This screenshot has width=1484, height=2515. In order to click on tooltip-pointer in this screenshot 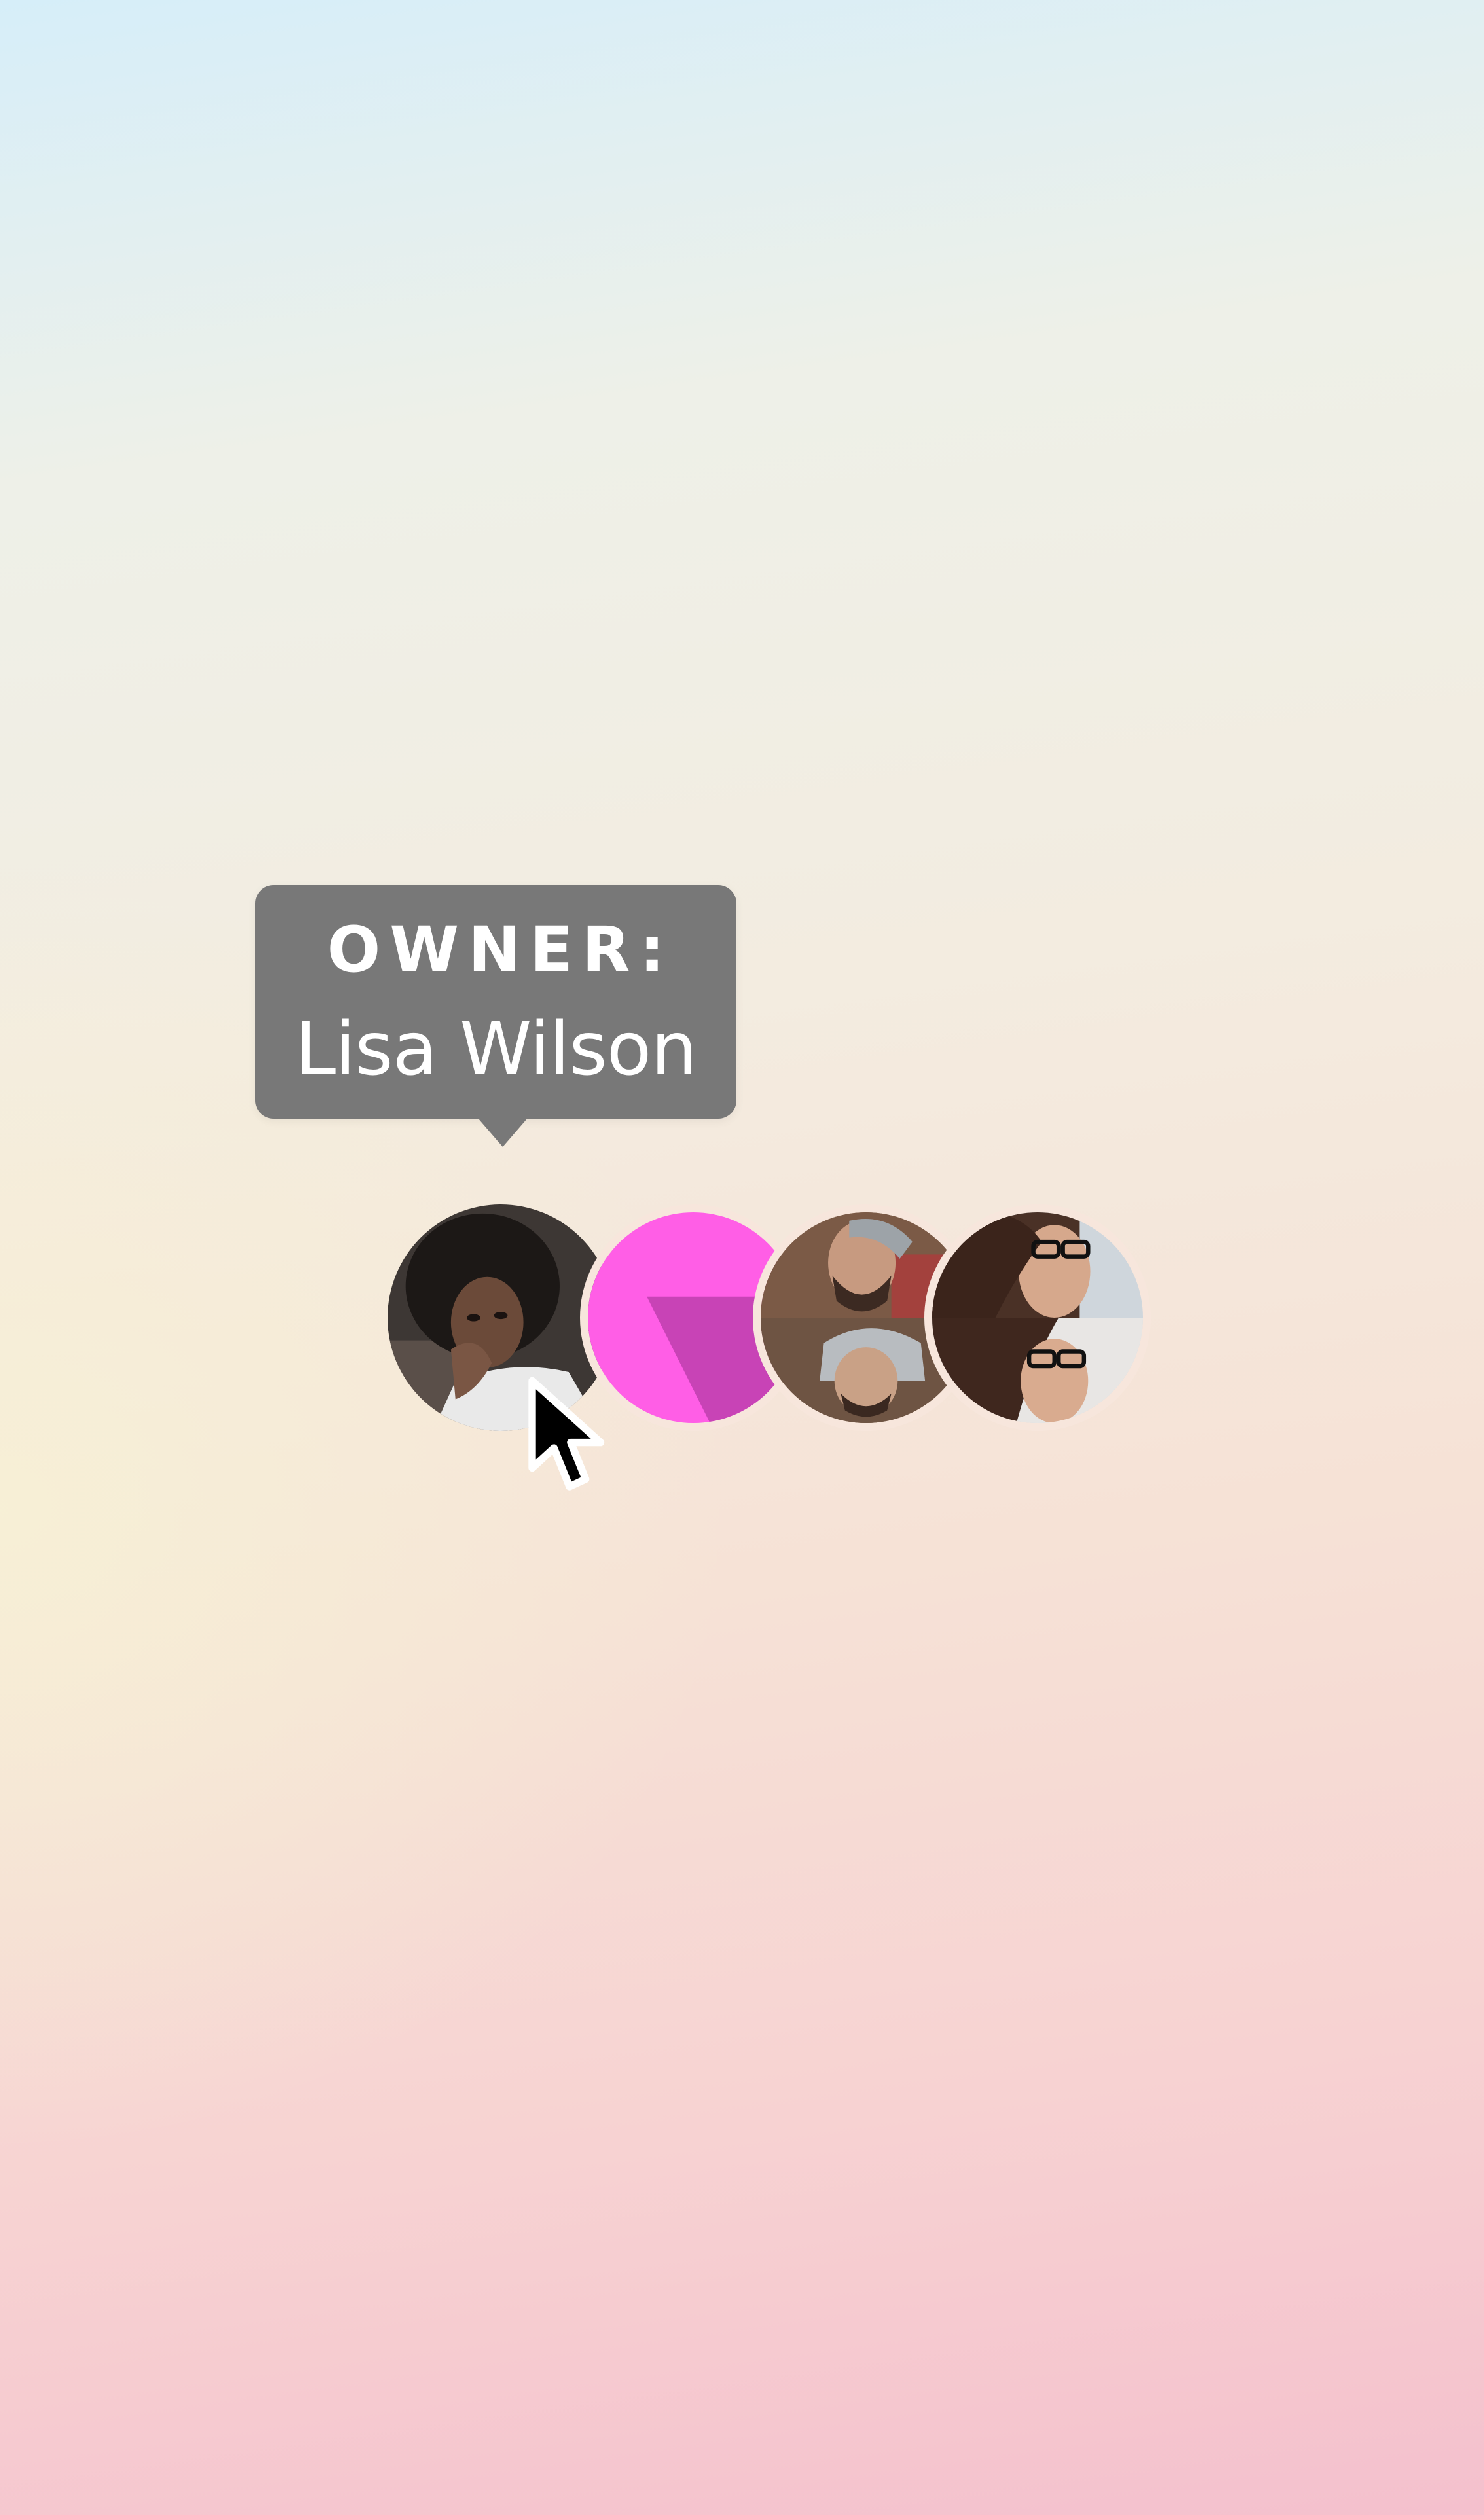, I will do `click(503, 1132)`.